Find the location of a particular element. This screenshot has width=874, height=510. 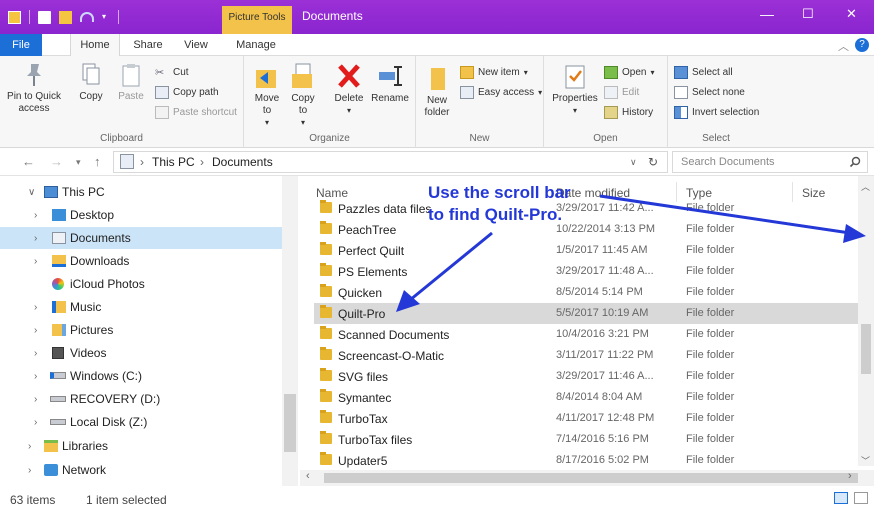

arrow-to-quilt-pro is located at coordinates (444, 271).